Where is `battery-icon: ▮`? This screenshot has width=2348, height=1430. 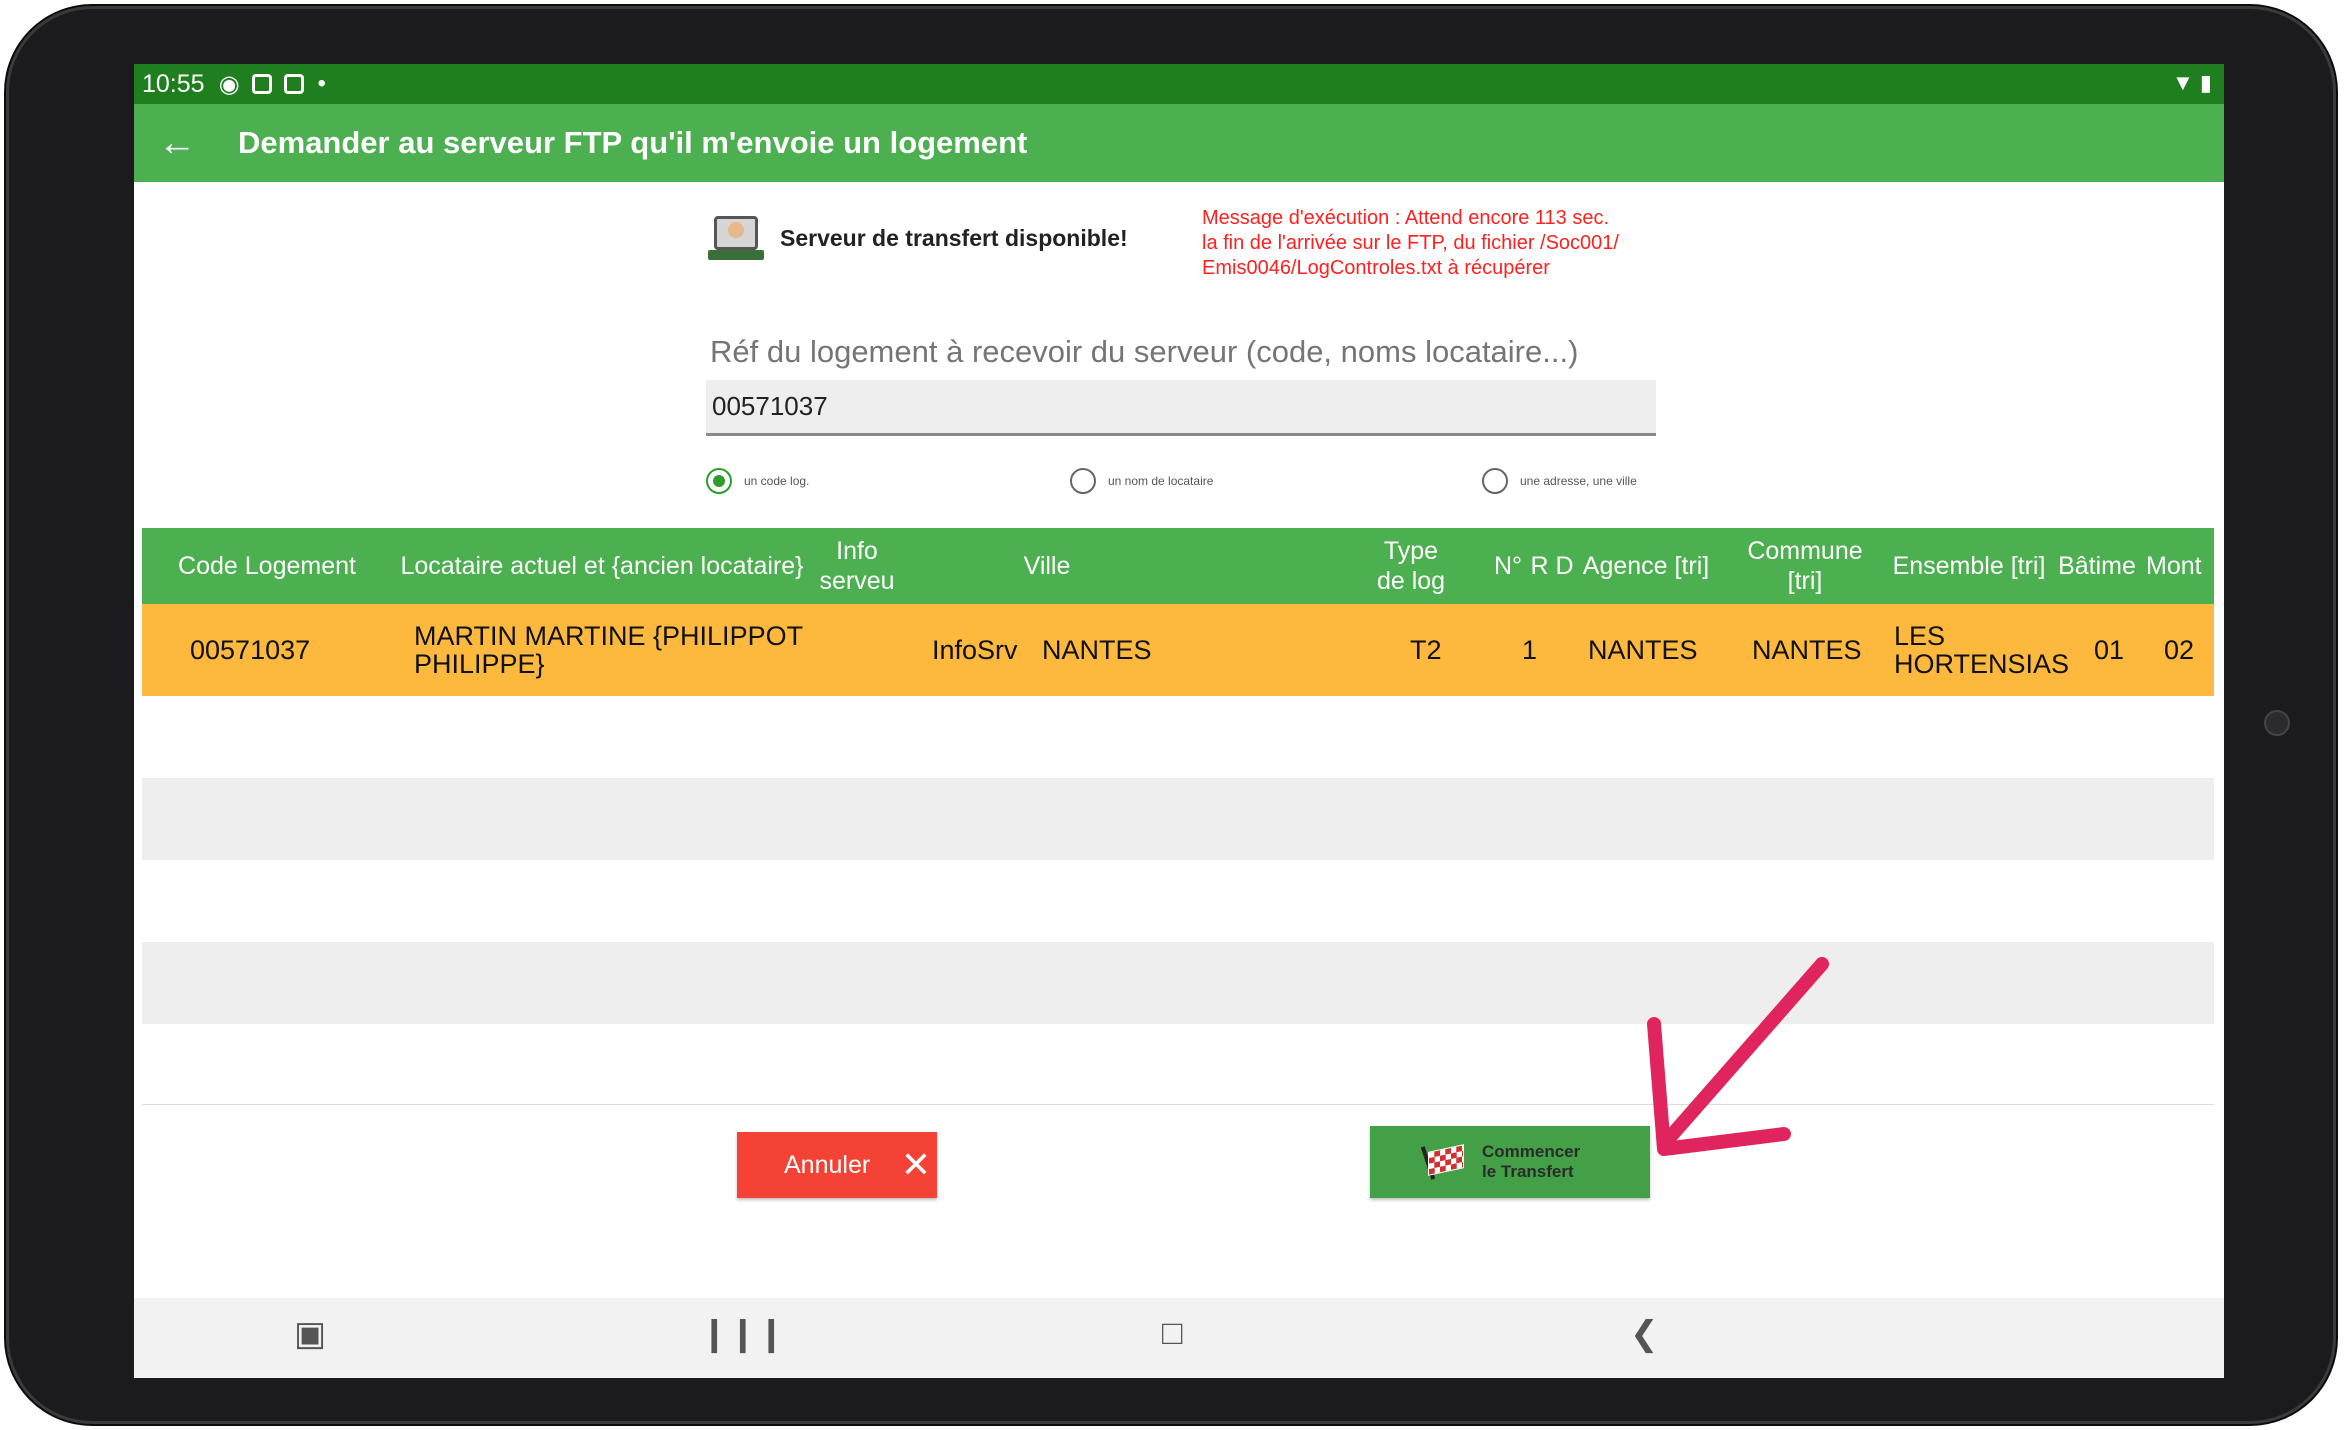 battery-icon: ▮ is located at coordinates (2205, 82).